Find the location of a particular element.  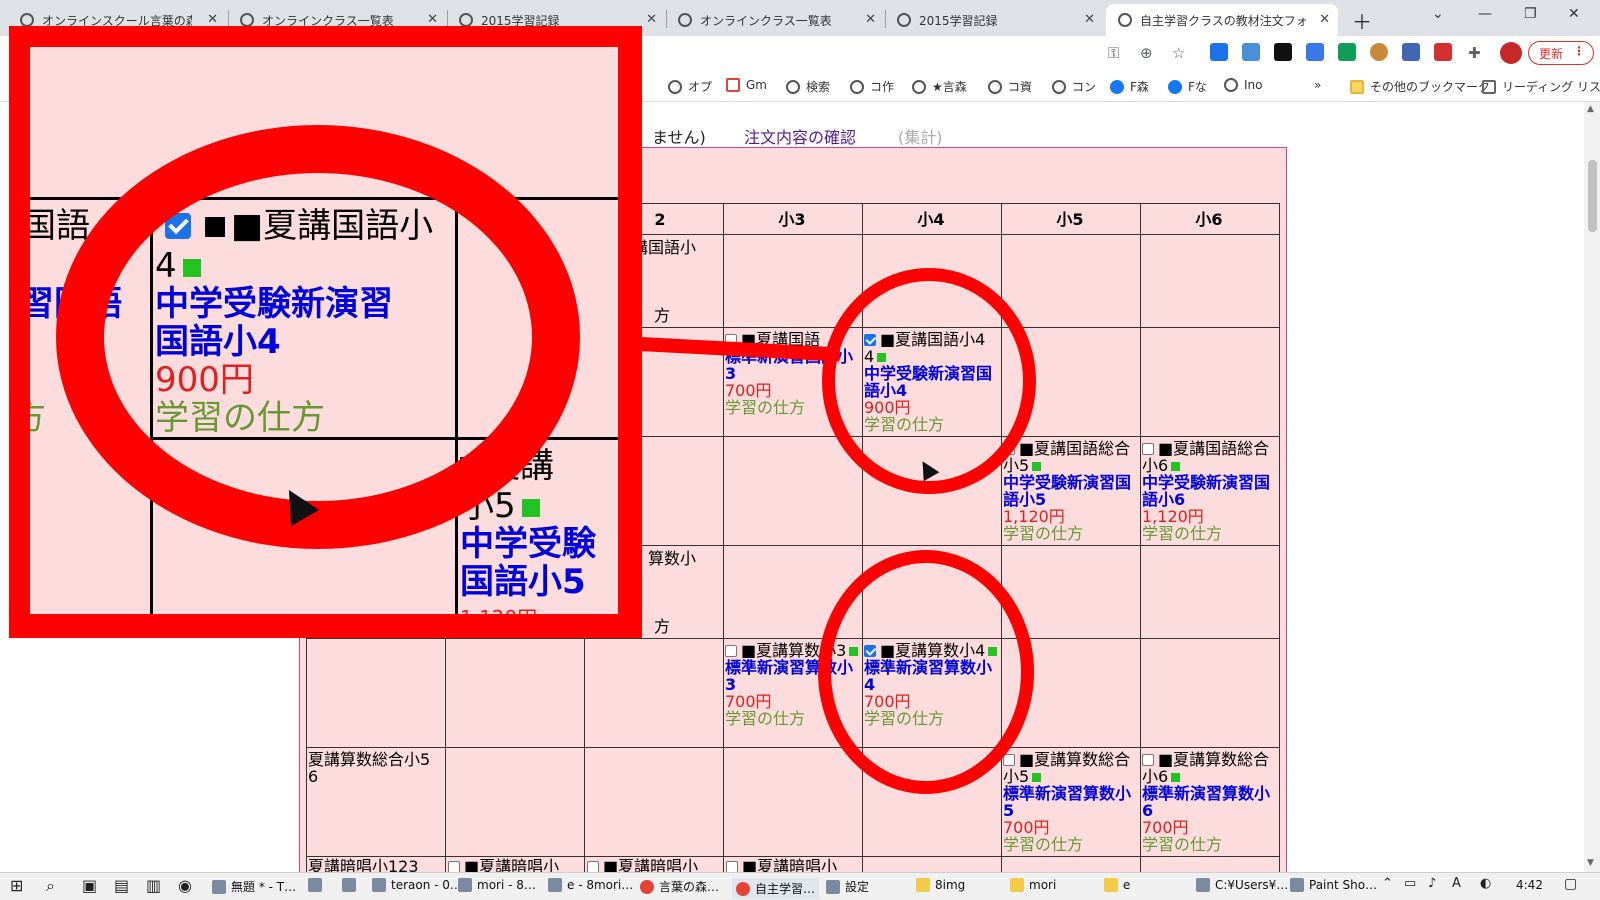

scroll-down-icon: ▼ is located at coordinates (1590, 863).